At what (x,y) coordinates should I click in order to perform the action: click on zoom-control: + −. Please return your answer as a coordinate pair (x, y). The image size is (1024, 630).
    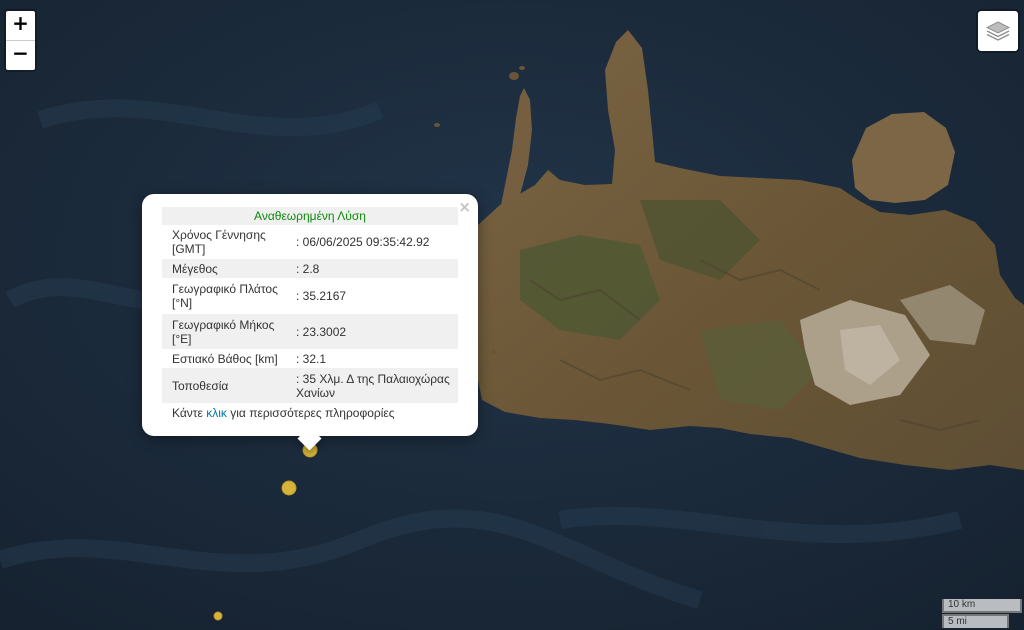
    Looking at the image, I should click on (20, 40).